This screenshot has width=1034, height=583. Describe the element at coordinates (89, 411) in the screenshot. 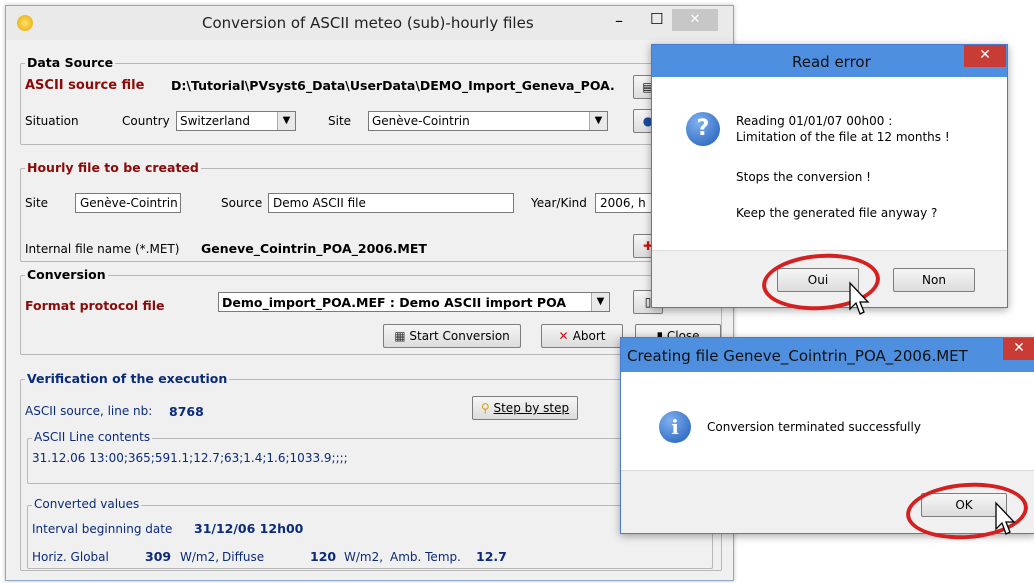

I see `line-nb-label: ASCII source, line nb:` at that location.